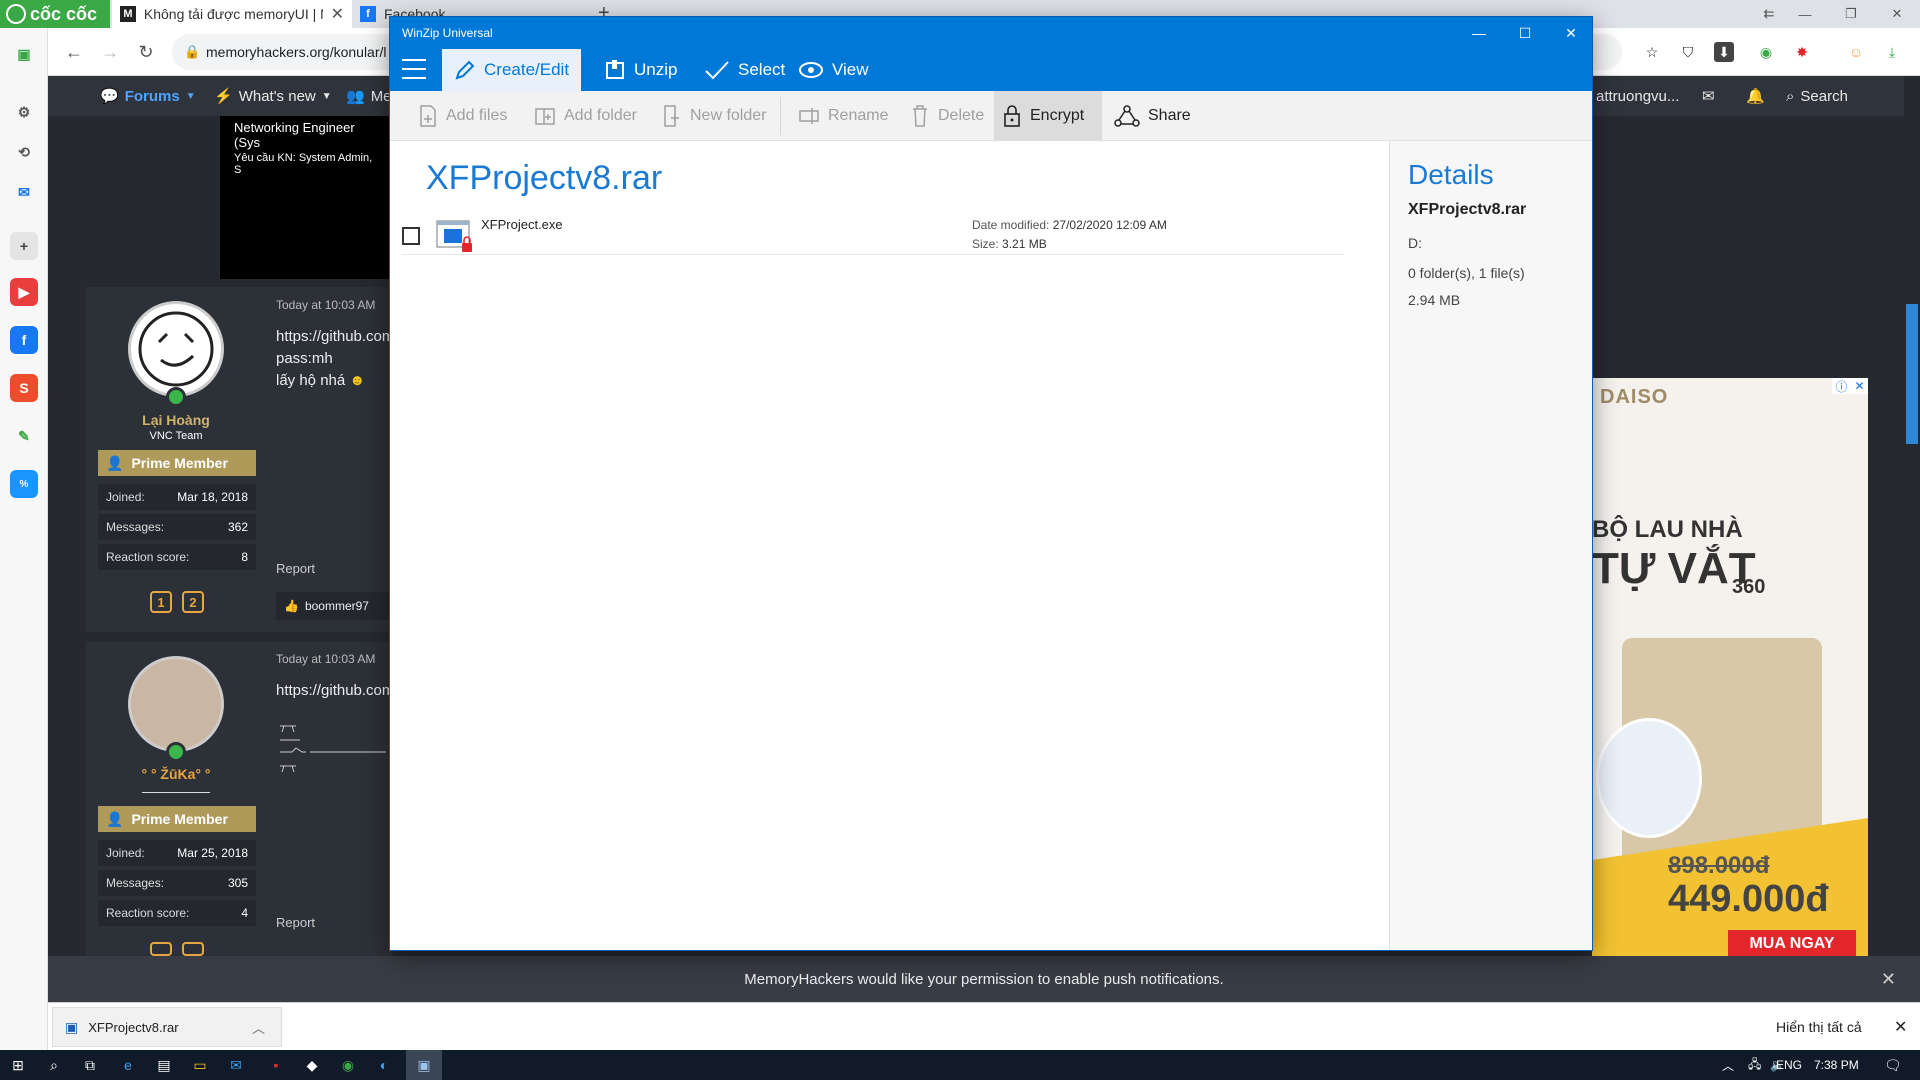  Describe the element at coordinates (55, 14) in the screenshot. I see `browser-brand: cốc cốc` at that location.